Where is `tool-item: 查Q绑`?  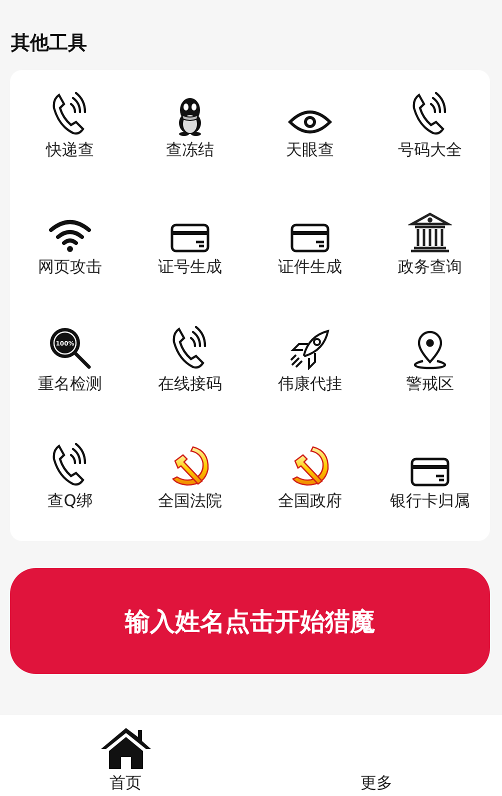 tool-item: 查Q绑 is located at coordinates (70, 479).